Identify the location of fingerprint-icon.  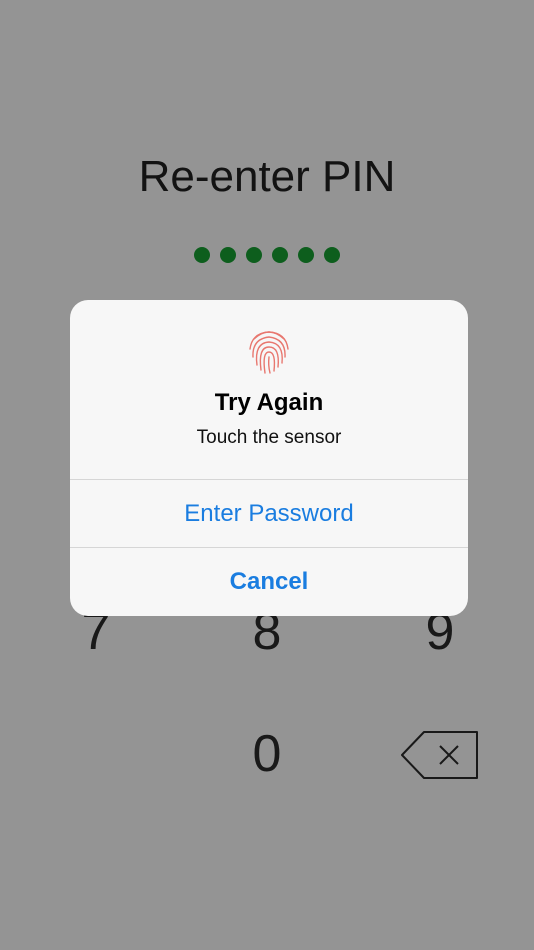
(269, 352).